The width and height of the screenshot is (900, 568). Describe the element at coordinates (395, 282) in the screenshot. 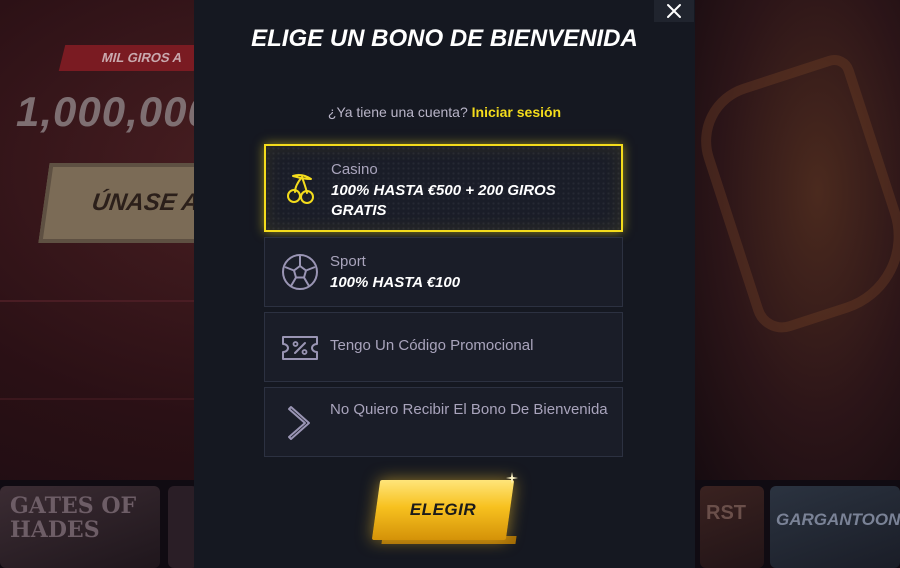

I see `option-bonus-text: 100% HASTA €100` at that location.